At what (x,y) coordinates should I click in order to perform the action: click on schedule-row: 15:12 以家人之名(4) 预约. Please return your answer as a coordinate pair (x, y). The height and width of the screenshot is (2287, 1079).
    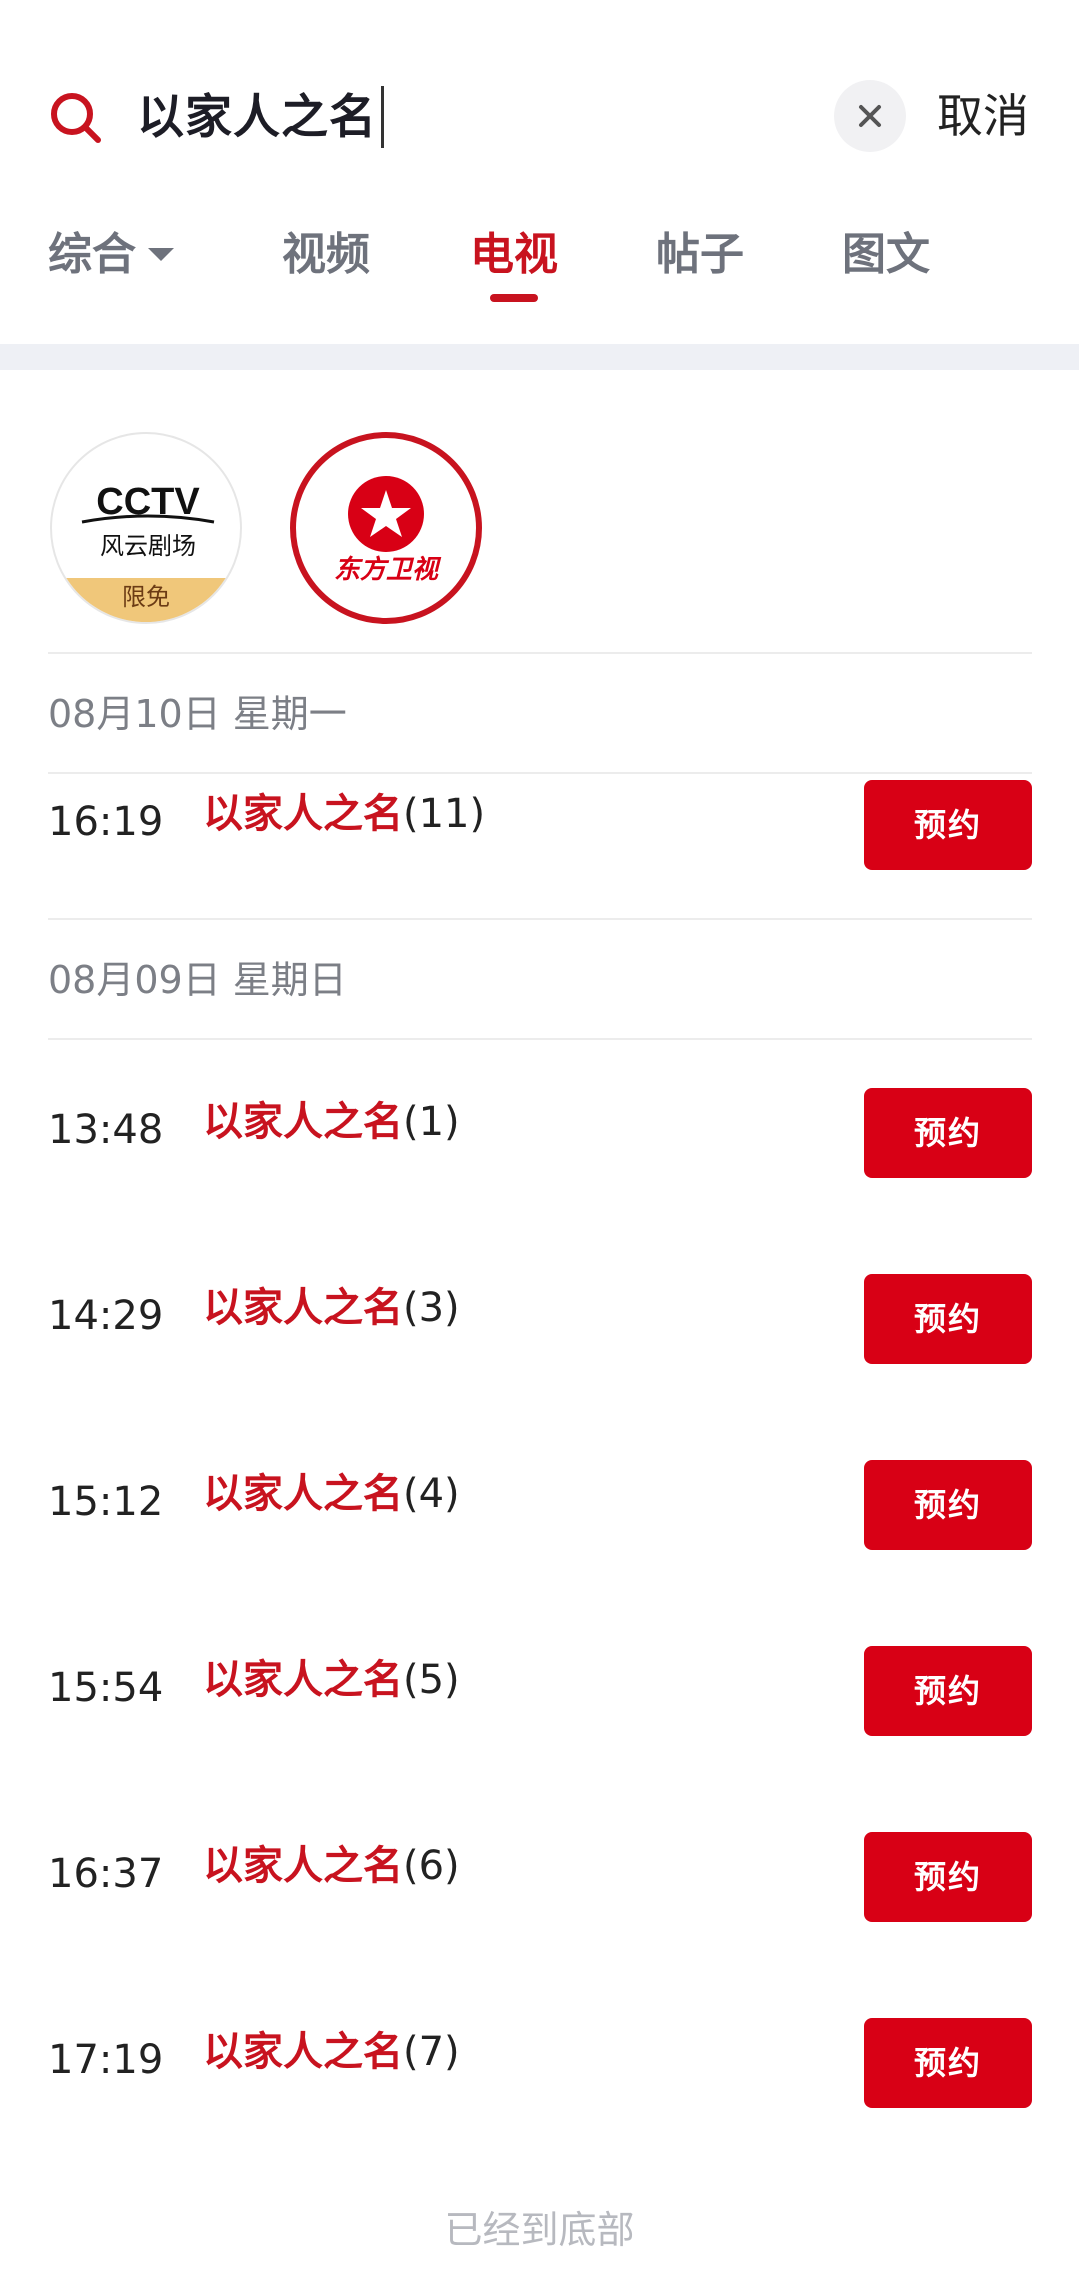
    Looking at the image, I should click on (539, 1502).